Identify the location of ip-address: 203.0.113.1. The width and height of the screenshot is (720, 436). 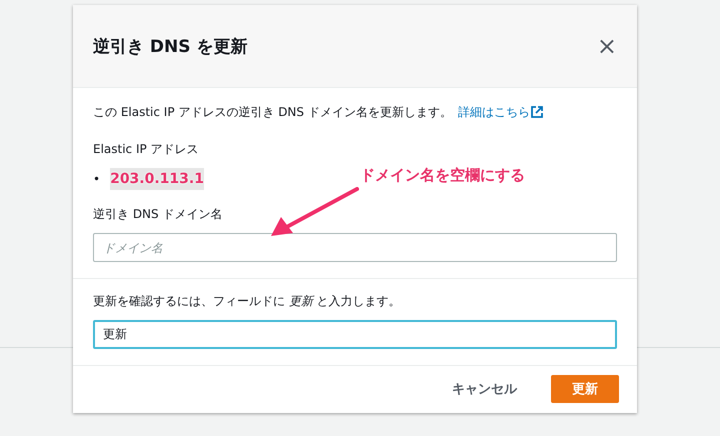
(157, 179).